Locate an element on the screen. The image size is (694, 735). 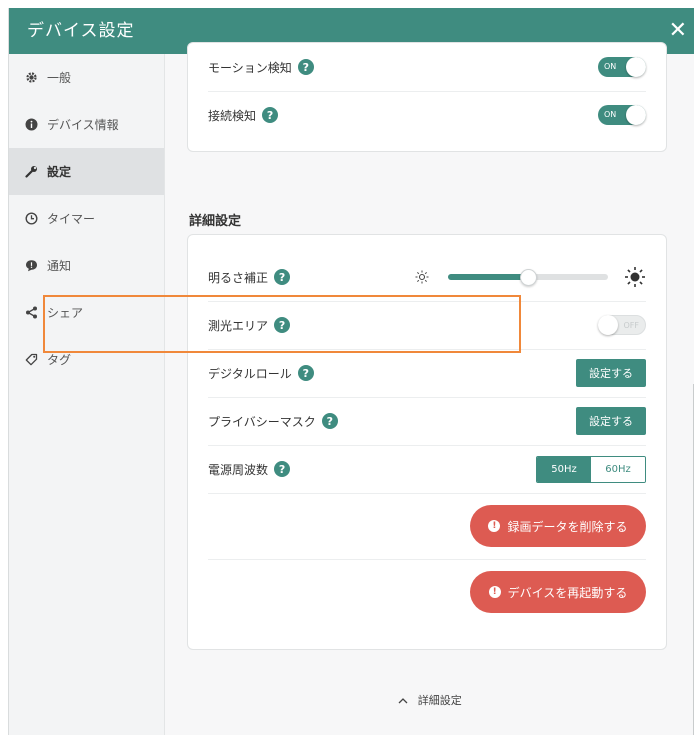
privacy-mask-row: プライバシーマスク ? 設定する is located at coordinates (427, 421).